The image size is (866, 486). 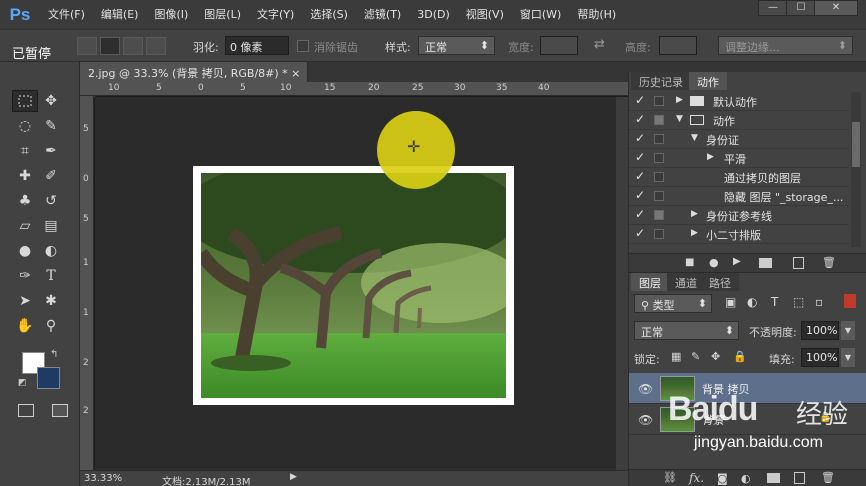 What do you see at coordinates (673, 303) in the screenshot?
I see `layer-filter-select: ⚲ 类型 ⬍` at bounding box center [673, 303].